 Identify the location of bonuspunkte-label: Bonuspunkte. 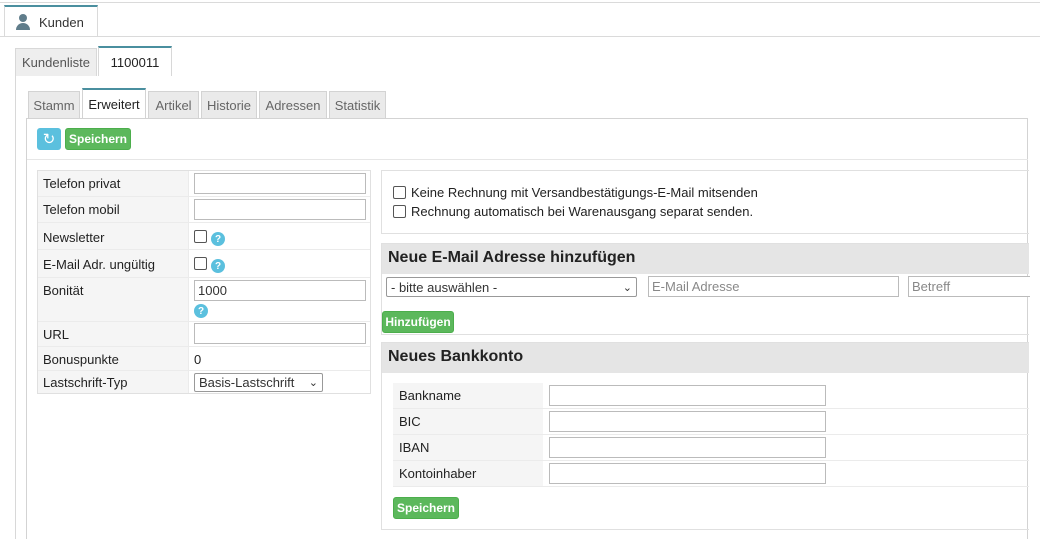
(113, 358).